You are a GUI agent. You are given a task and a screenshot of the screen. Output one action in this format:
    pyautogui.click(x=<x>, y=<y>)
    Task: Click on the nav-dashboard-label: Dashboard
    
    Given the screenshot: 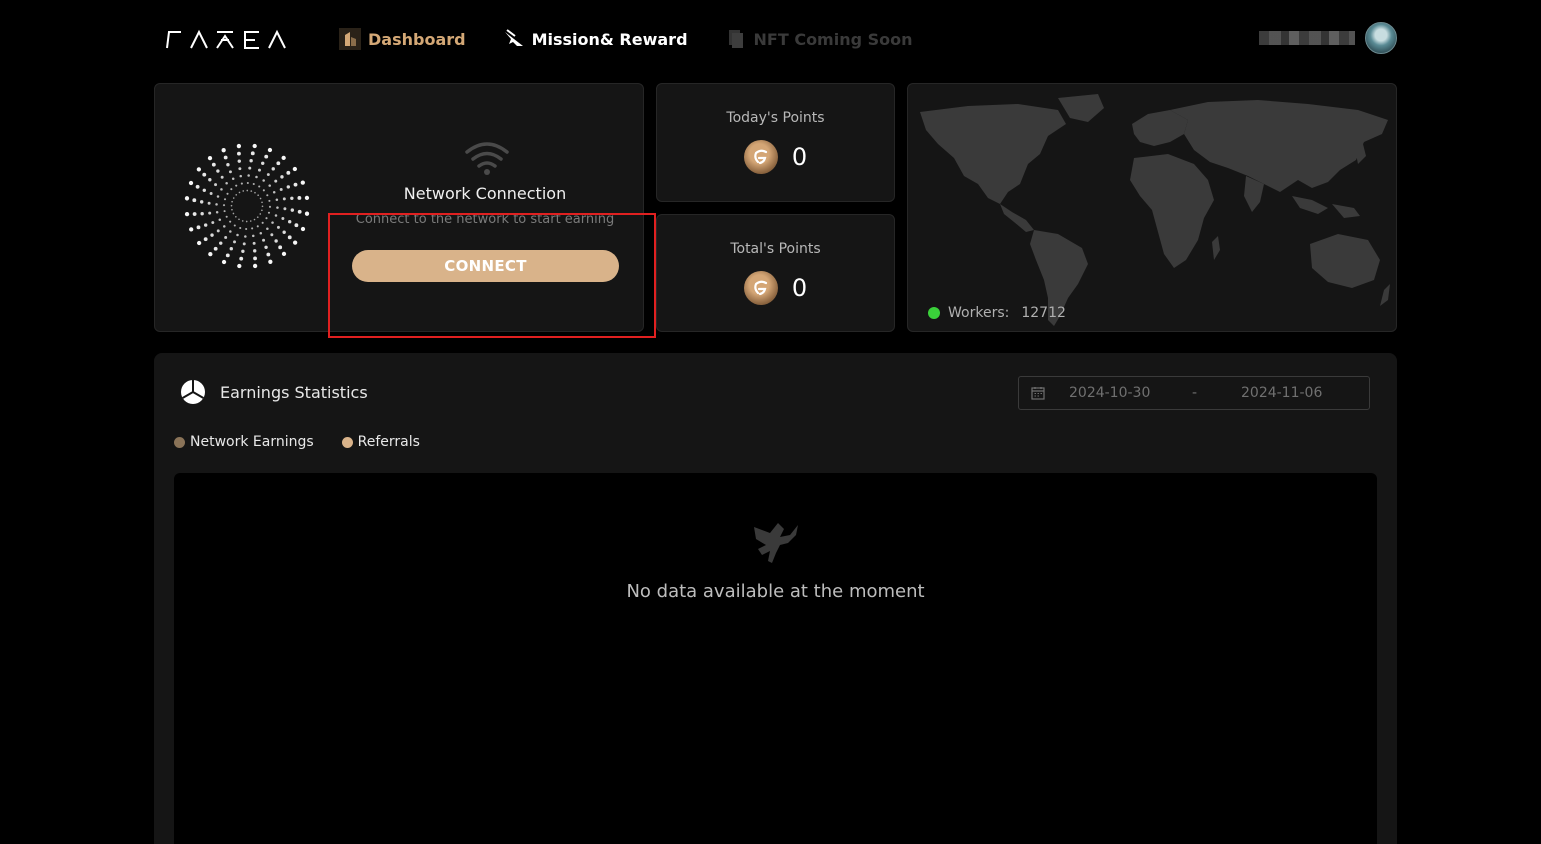 What is the action you would take?
    pyautogui.click(x=417, y=39)
    